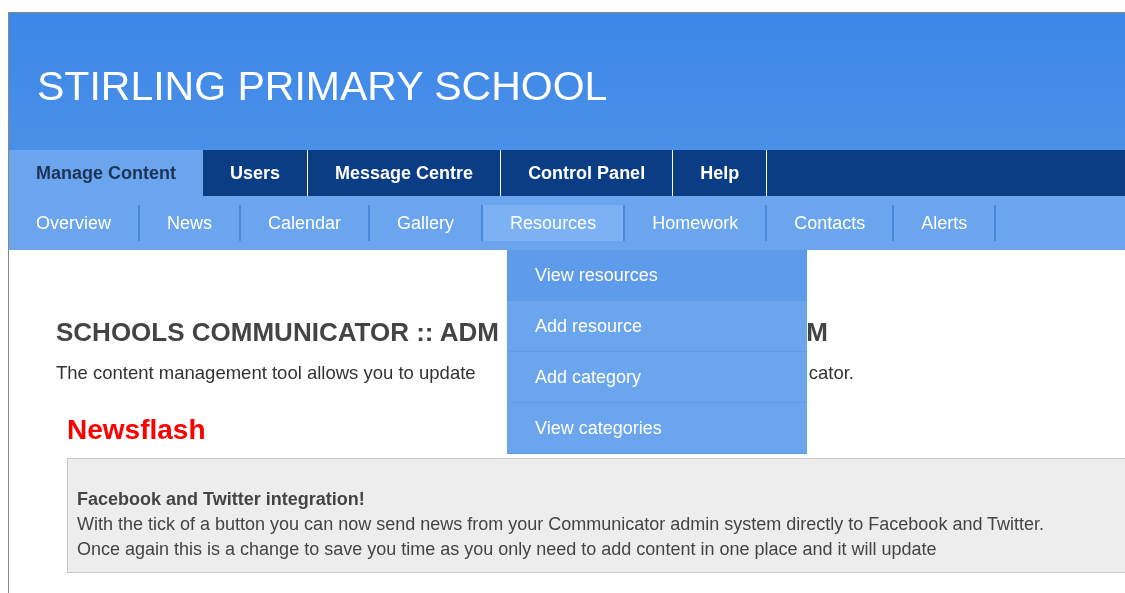 Image resolution: width=1125 pixels, height=593 pixels. What do you see at coordinates (831, 223) in the screenshot?
I see `subnav-link: Contacts` at bounding box center [831, 223].